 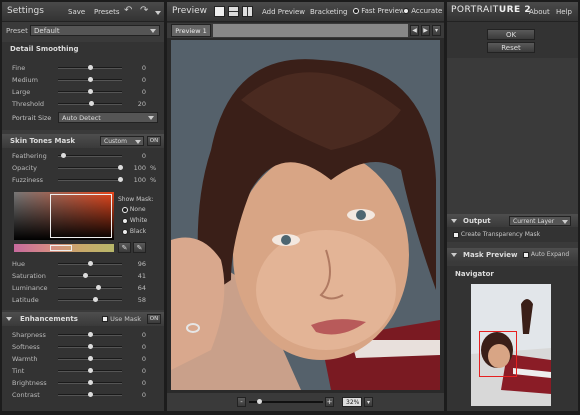 I want to click on radio-icon, so click(x=125, y=231).